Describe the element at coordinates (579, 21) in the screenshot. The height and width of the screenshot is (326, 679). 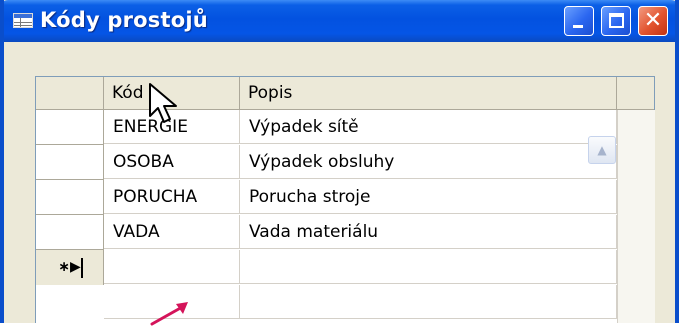
I see `minimize-button` at that location.